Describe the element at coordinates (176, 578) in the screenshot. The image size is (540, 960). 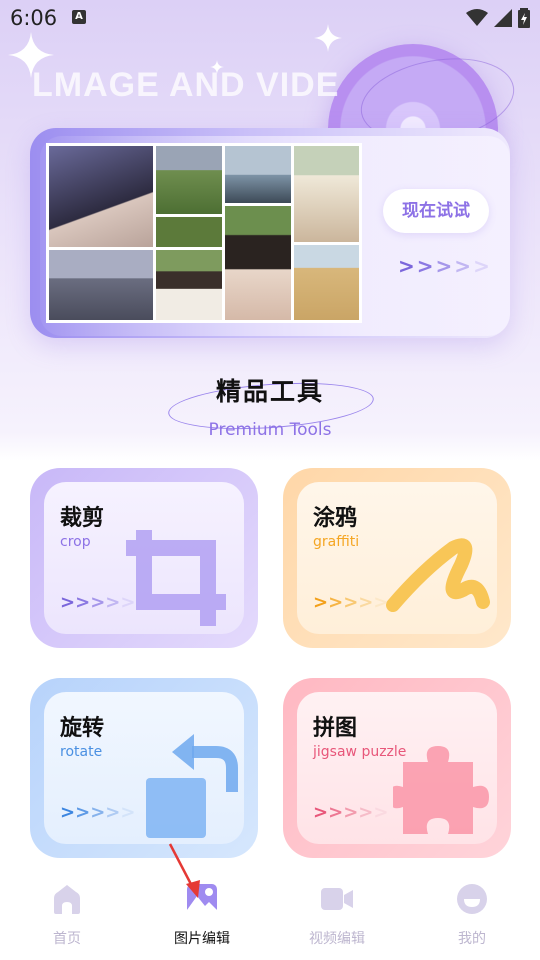
I see `crop-icon` at that location.